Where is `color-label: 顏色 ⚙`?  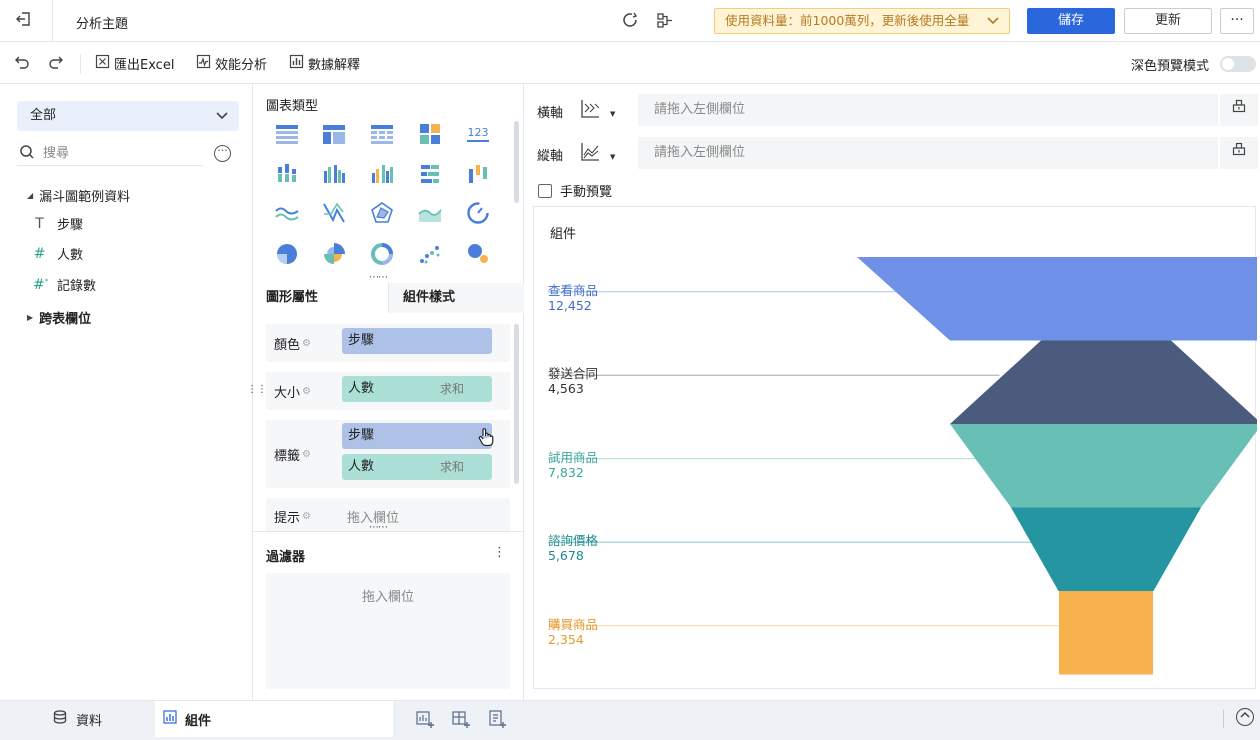
color-label: 顏色 ⚙ is located at coordinates (292, 343).